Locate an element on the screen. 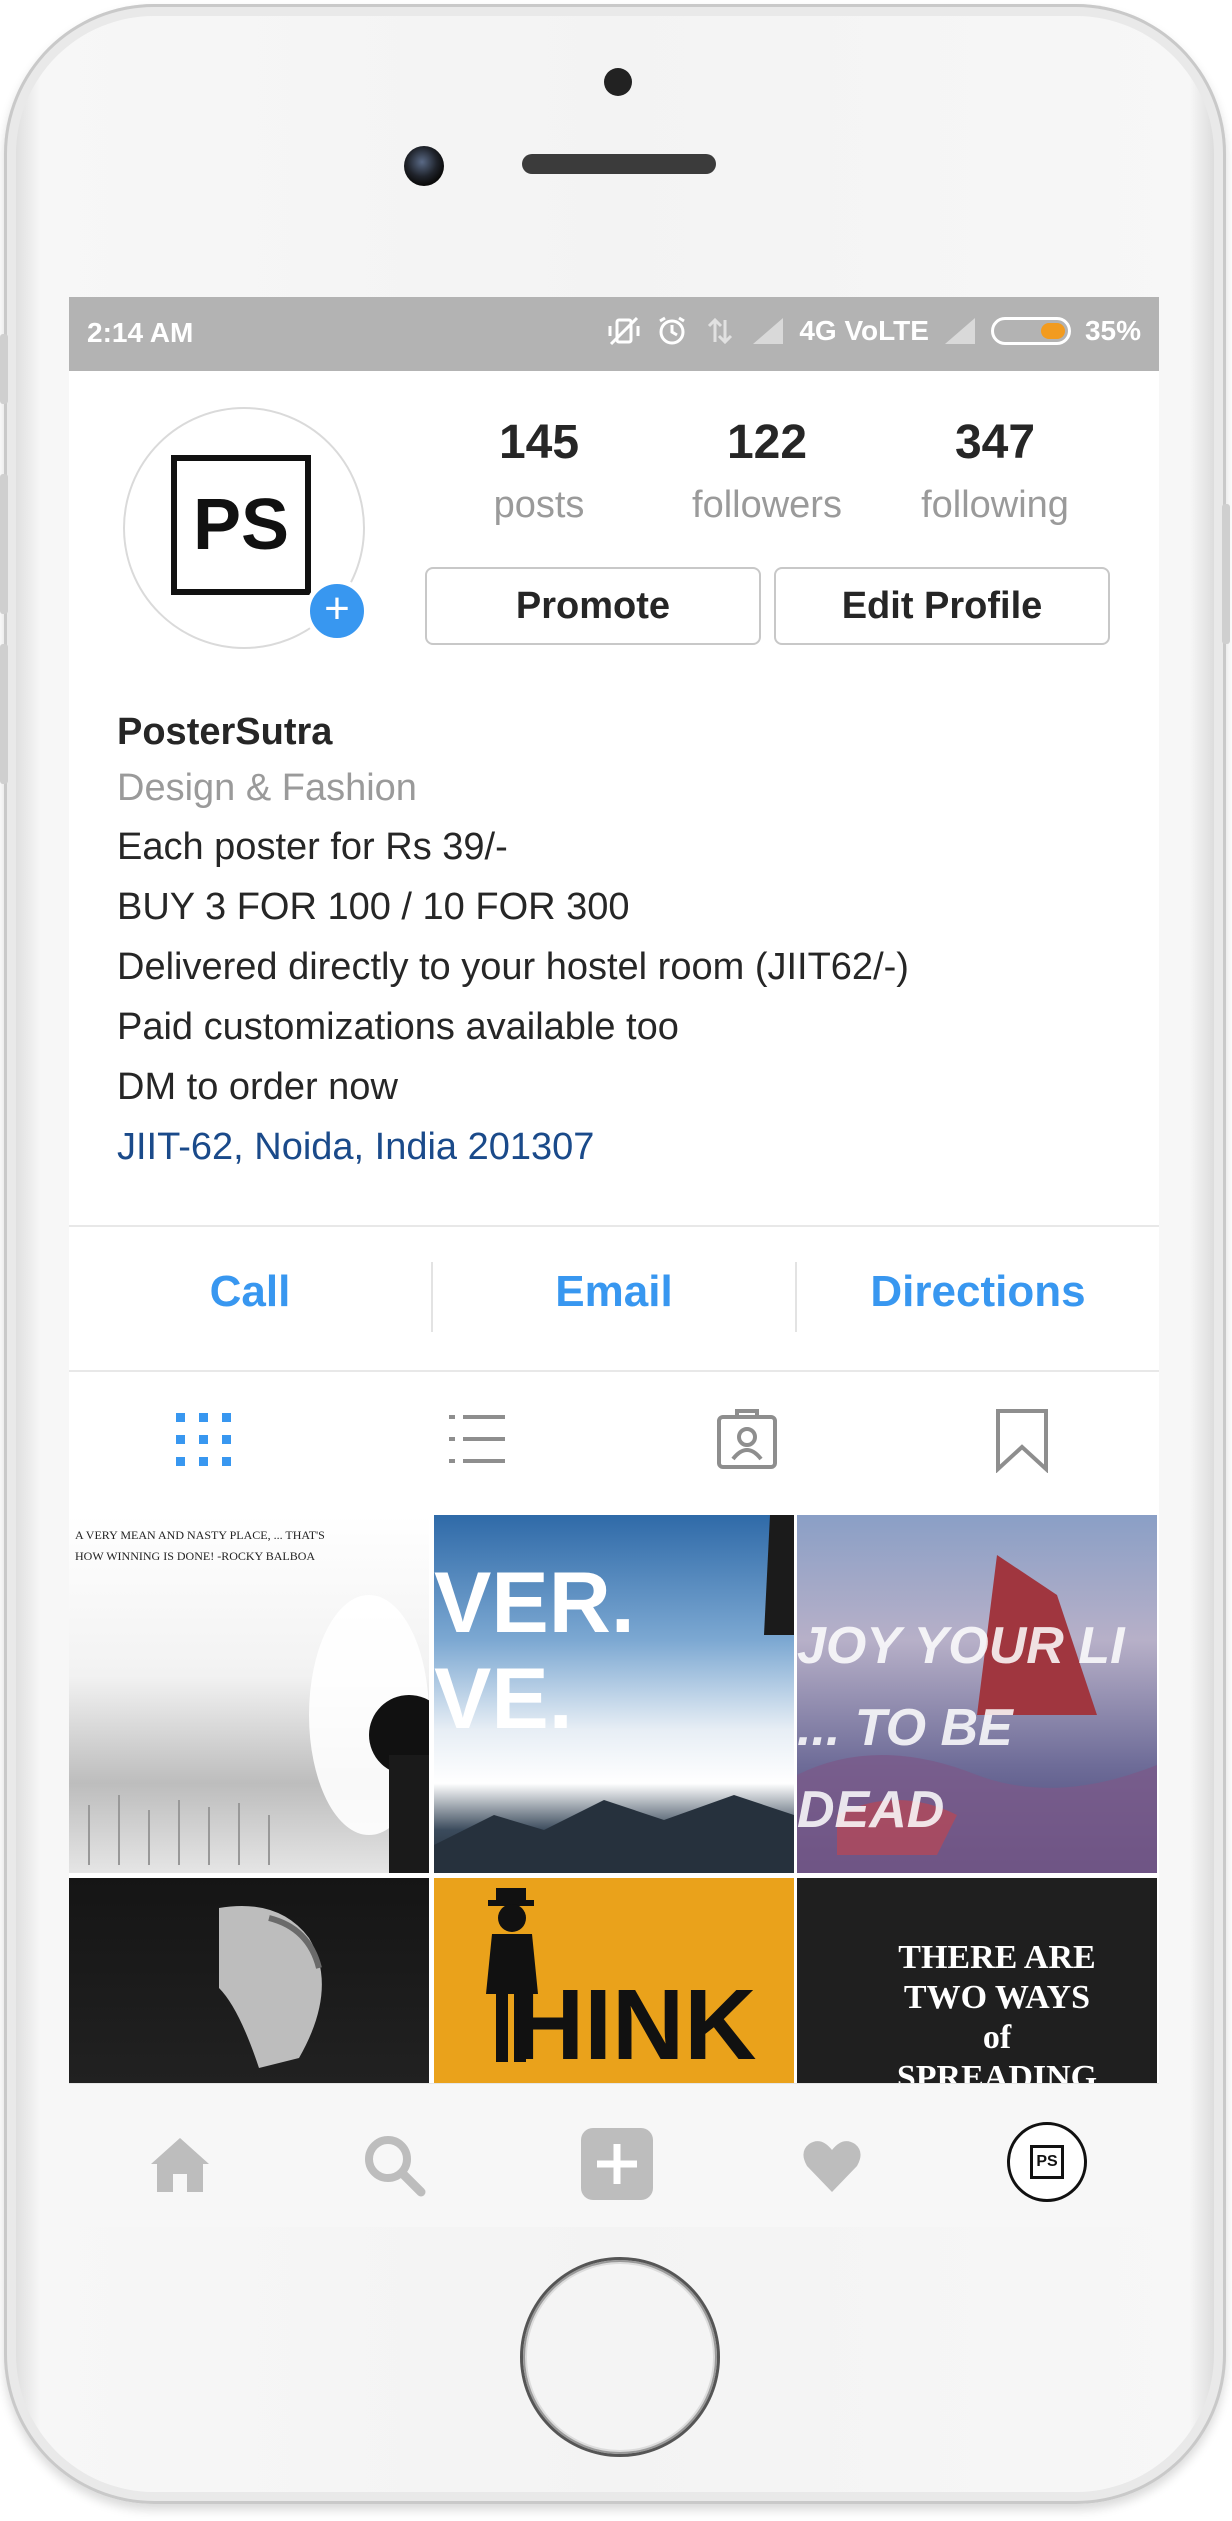 The image size is (1232, 2521). call-button: Call is located at coordinates (250, 1292).